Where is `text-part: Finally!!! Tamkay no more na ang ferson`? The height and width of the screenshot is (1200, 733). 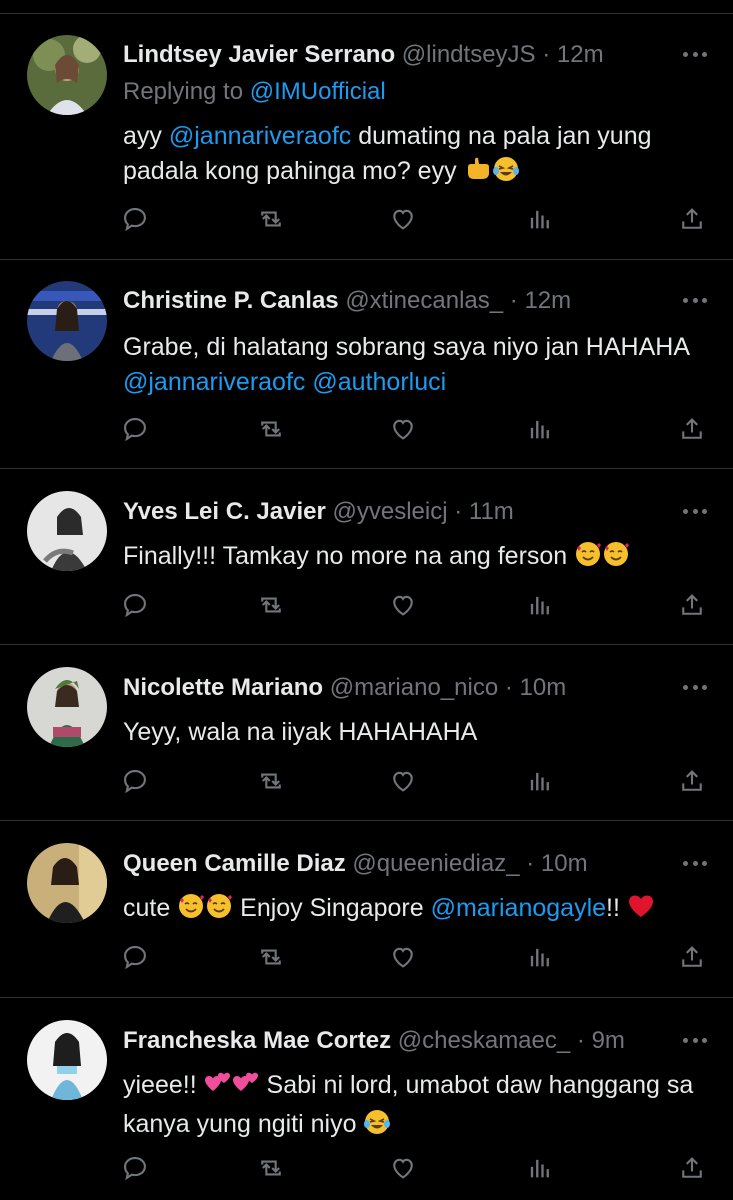 text-part: Finally!!! Tamkay no more na ang ferson is located at coordinates (349, 556).